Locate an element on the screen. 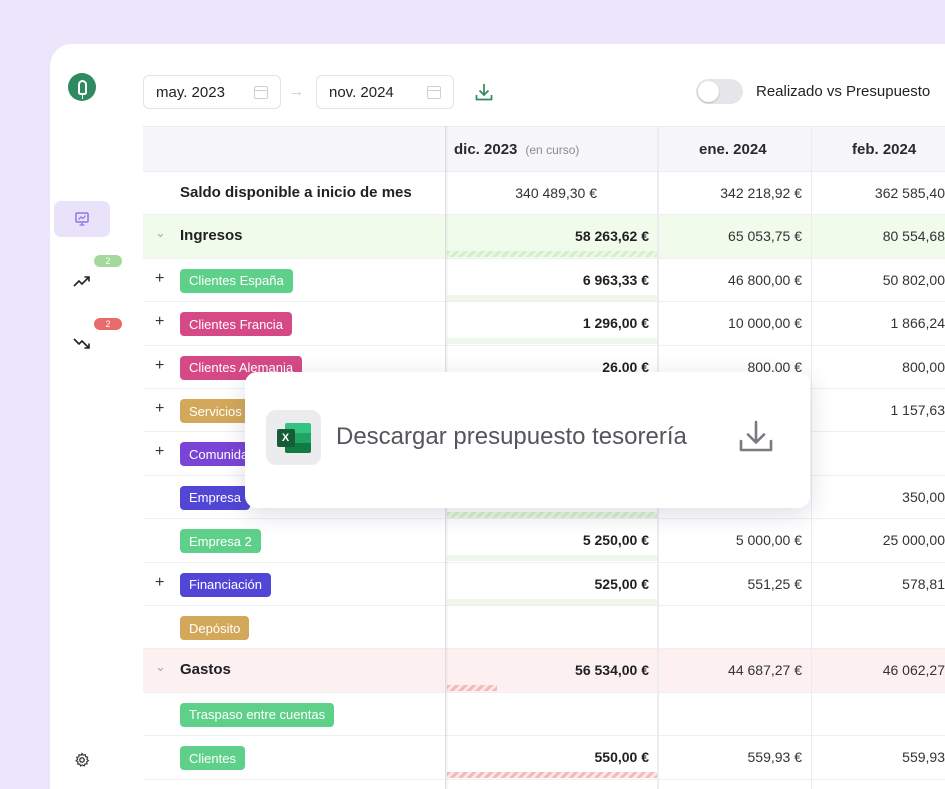 The width and height of the screenshot is (945, 789). settings-button is located at coordinates (82, 760).